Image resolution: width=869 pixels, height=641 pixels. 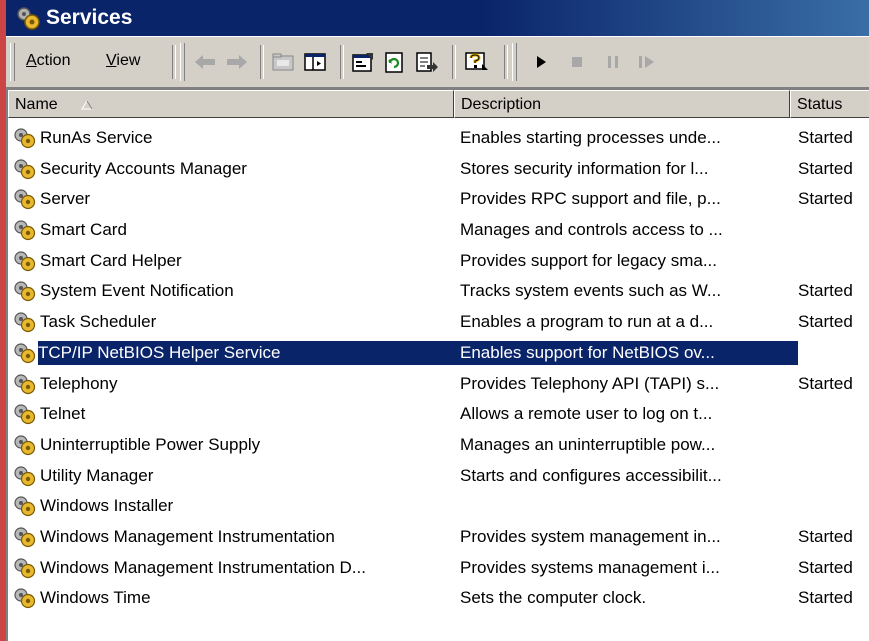 I want to click on sort-ascending-icon, so click(x=87, y=105).